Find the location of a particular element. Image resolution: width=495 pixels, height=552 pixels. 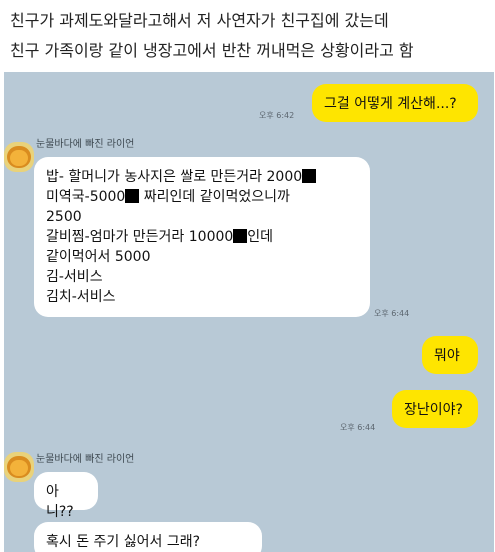

caption-line-2: 친구 가족이랑 같이 냉장고에서 반찬 꺼내먹은 상황이라고 함 is located at coordinates (212, 50).